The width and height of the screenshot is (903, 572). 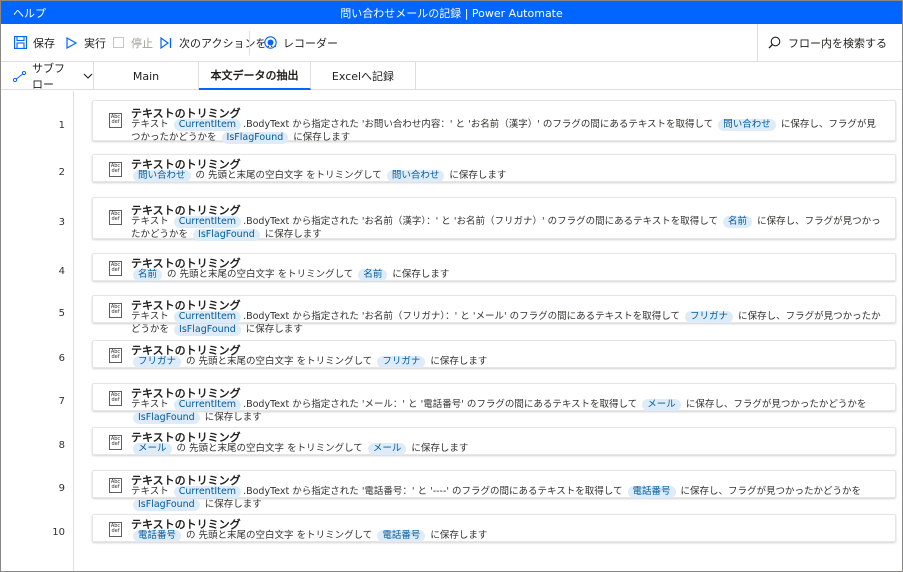 What do you see at coordinates (61, 488) in the screenshot?
I see `line-number: 9` at bounding box center [61, 488].